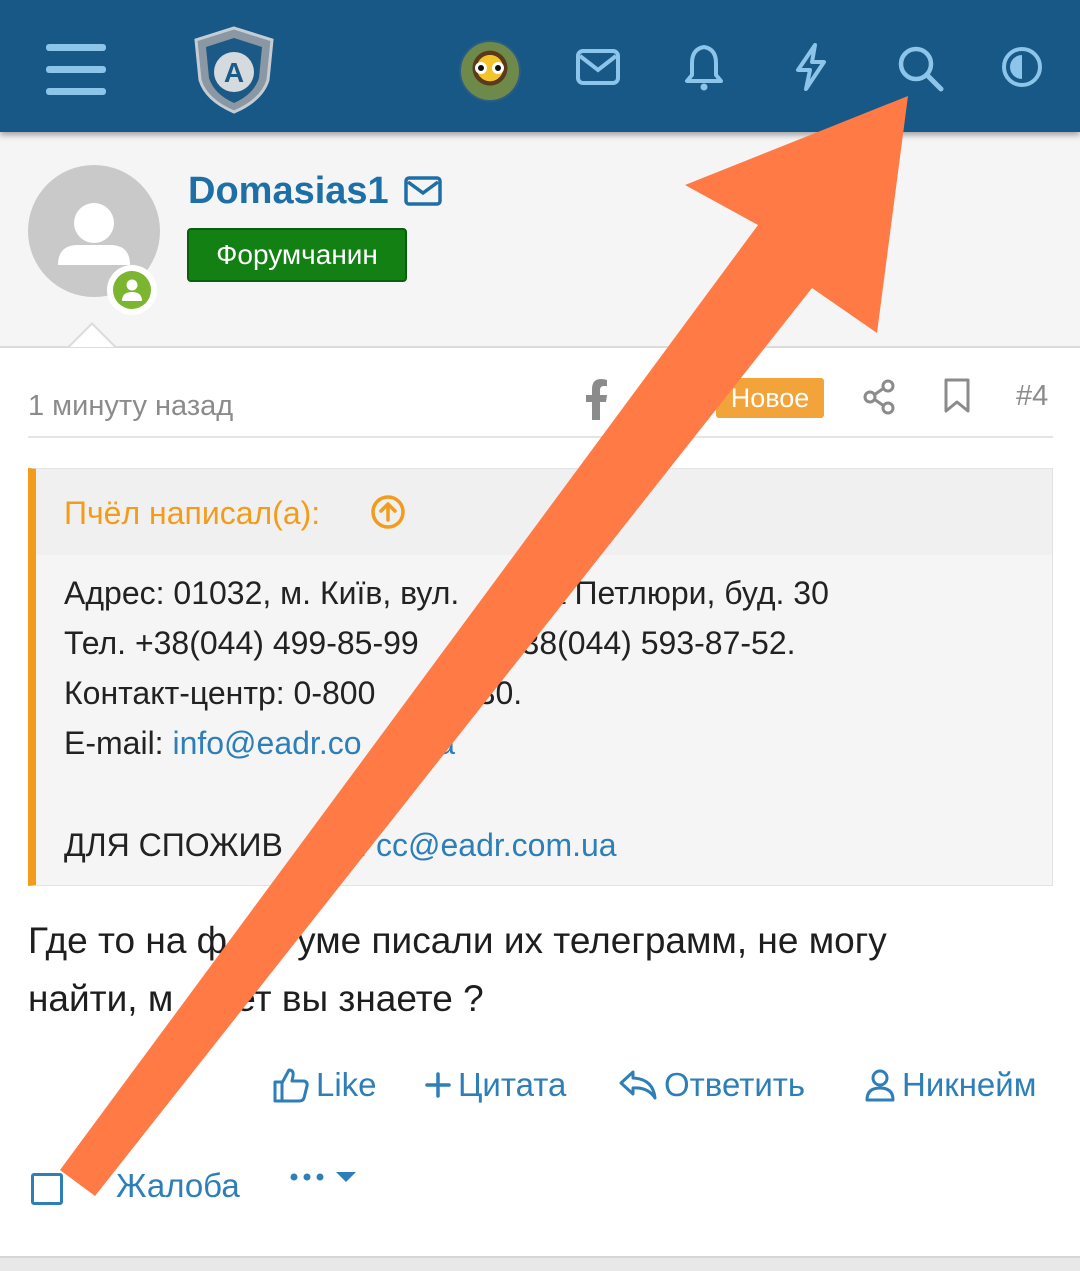 The image size is (1080, 1271). What do you see at coordinates (346, 1084) in the screenshot?
I see `like-label: Like` at bounding box center [346, 1084].